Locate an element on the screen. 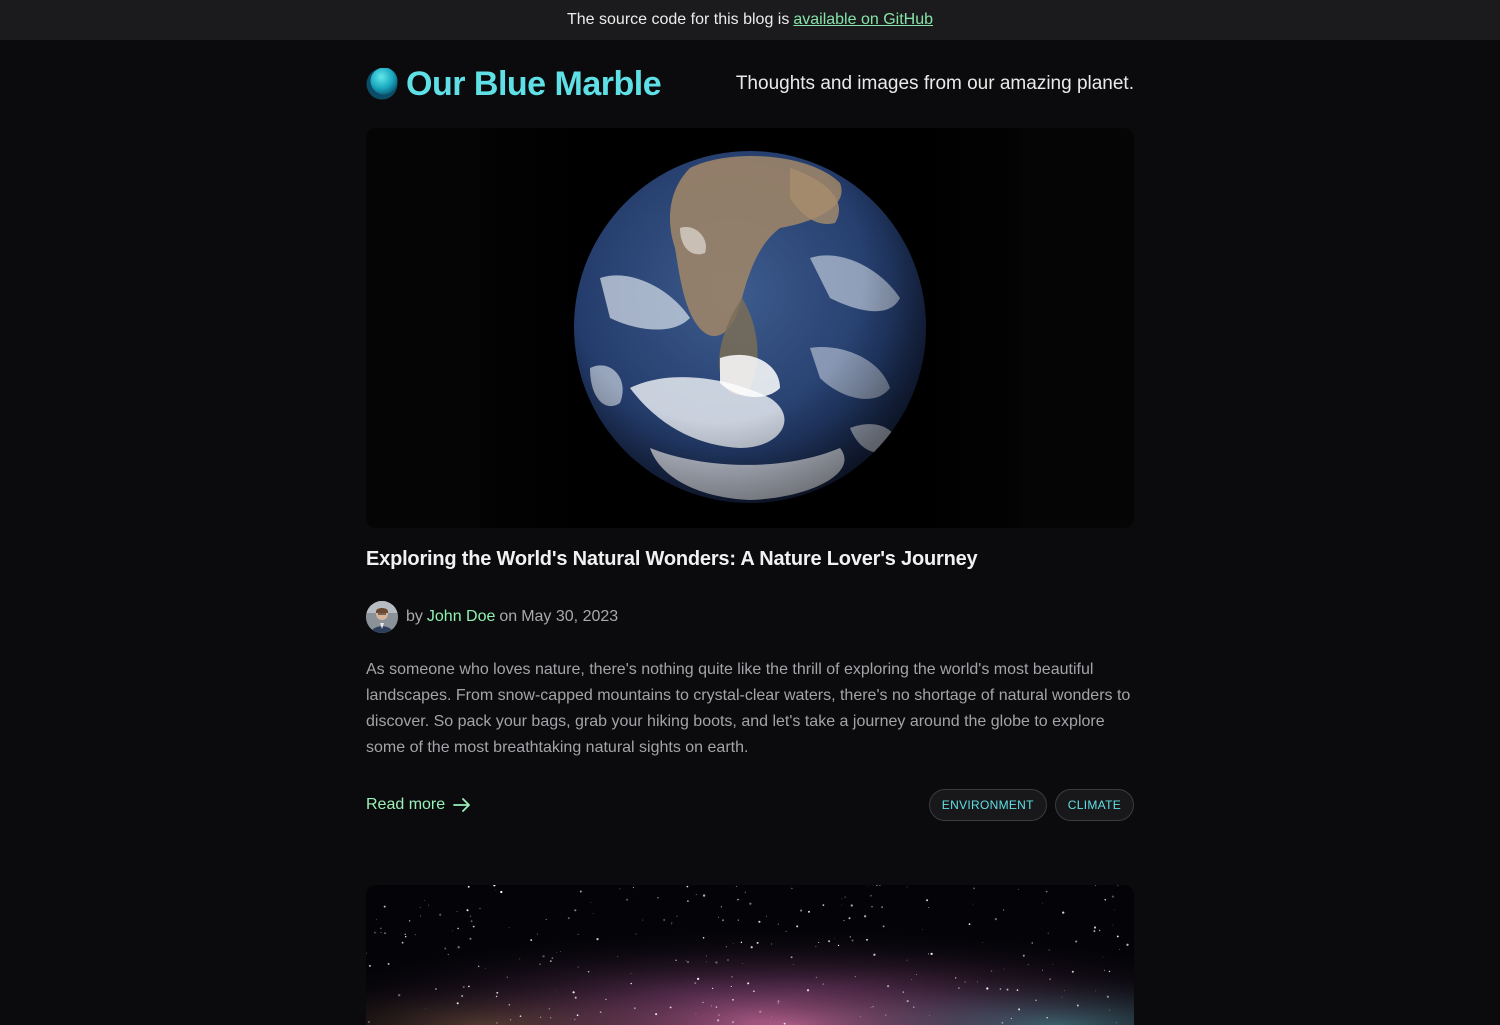 The width and height of the screenshot is (1500, 1025). read-more-link: Read more is located at coordinates (418, 805).